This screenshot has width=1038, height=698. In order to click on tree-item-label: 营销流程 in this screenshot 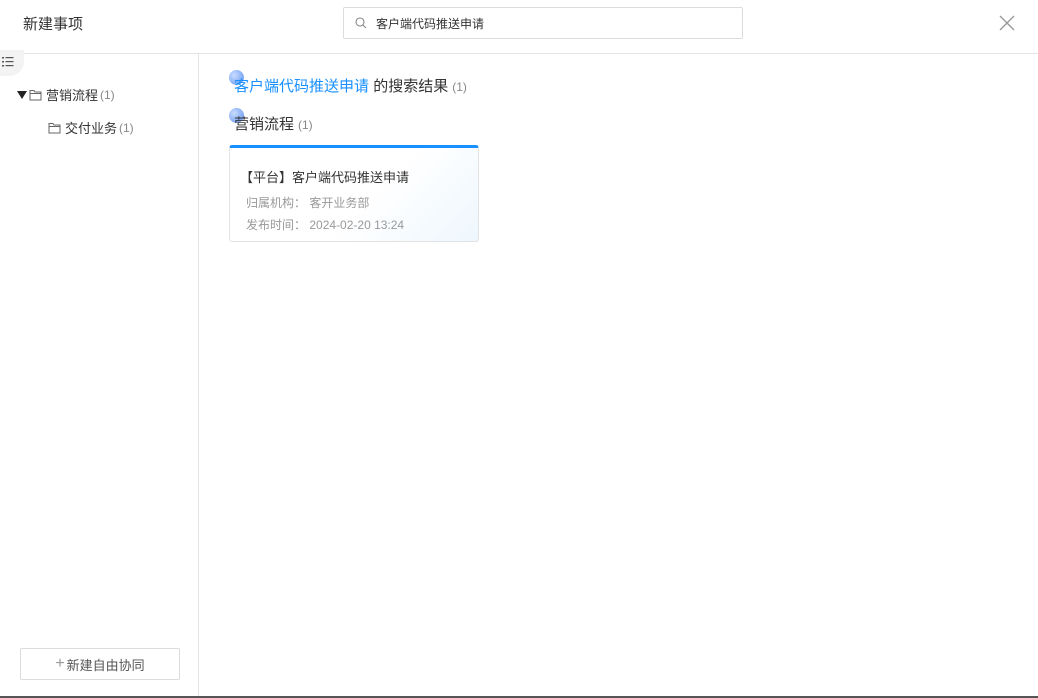, I will do `click(72, 95)`.